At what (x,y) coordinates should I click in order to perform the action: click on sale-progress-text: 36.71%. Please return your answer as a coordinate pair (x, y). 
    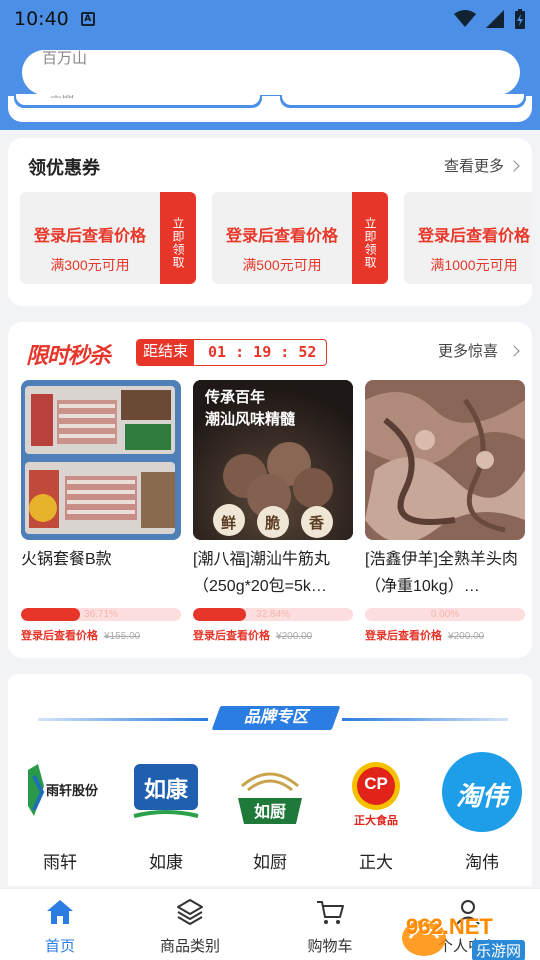
    Looking at the image, I should click on (101, 614).